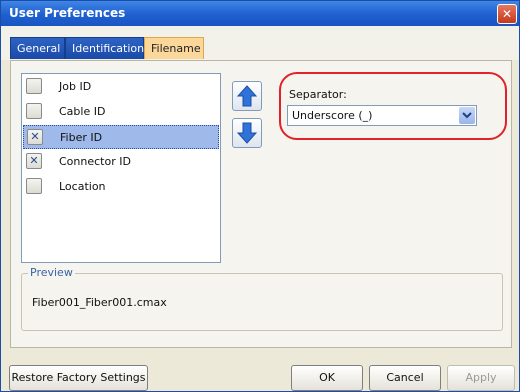 The width and height of the screenshot is (520, 392). What do you see at coordinates (37, 48) in the screenshot?
I see `tab-general: General` at bounding box center [37, 48].